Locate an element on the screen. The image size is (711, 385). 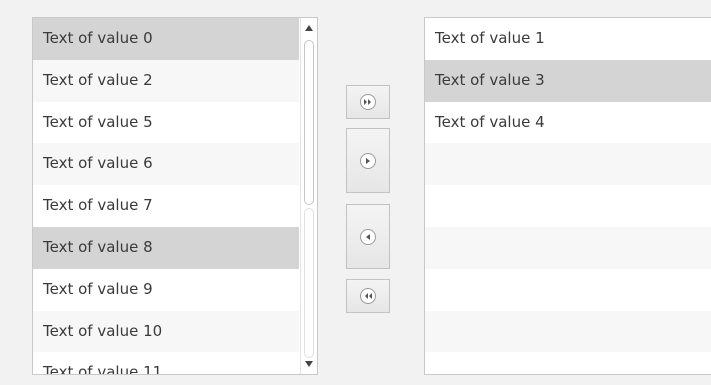
source-list-item: Text of value 10 is located at coordinates (166, 331).